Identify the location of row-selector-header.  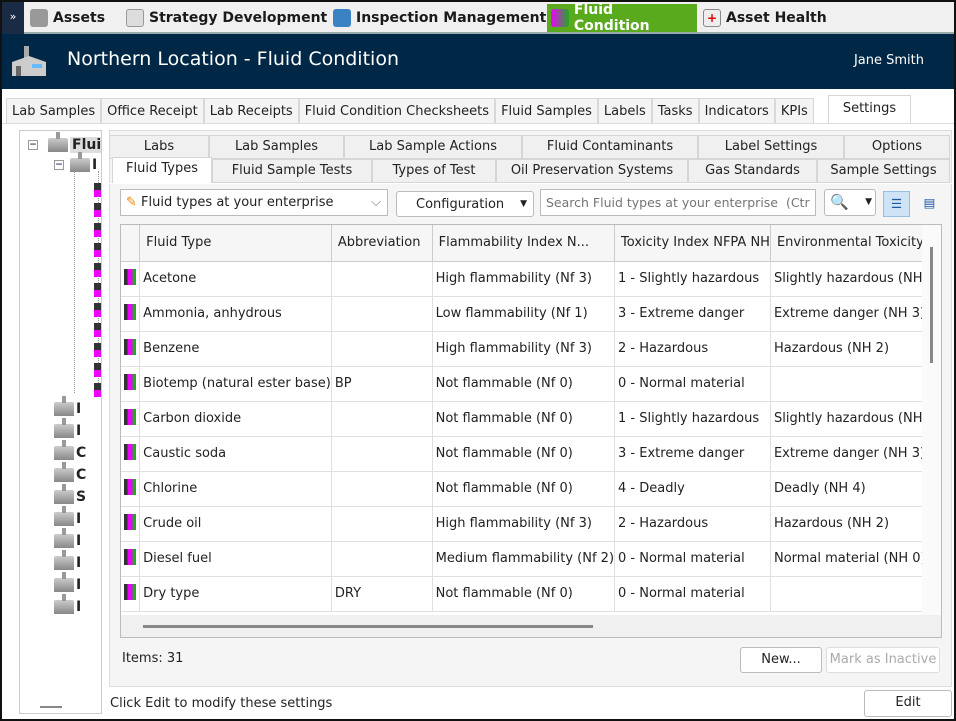
(131, 243).